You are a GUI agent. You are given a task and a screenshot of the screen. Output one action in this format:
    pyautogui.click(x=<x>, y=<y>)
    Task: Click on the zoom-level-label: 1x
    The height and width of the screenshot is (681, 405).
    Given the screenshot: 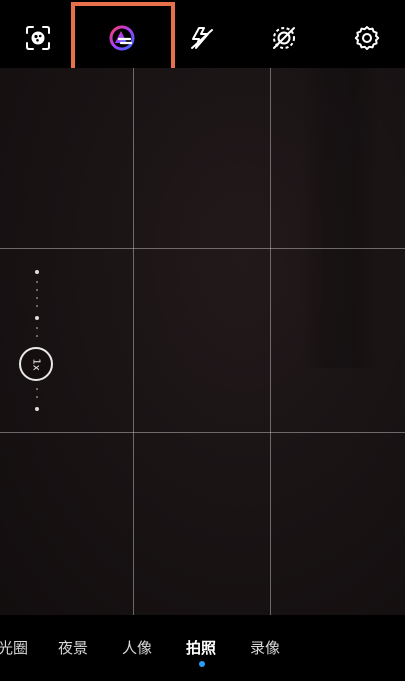 What is the action you would take?
    pyautogui.click(x=36, y=364)
    